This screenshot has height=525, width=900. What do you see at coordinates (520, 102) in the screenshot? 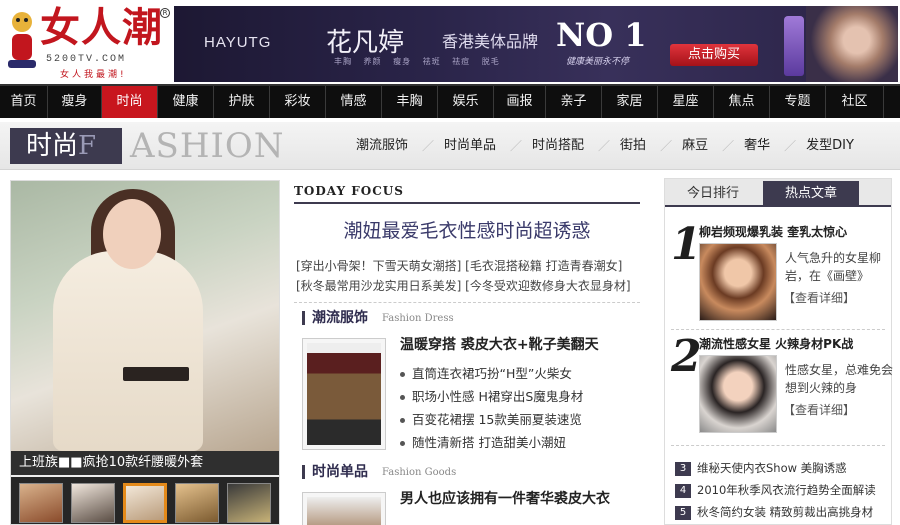
I see `nav-item: 画报` at bounding box center [520, 102].